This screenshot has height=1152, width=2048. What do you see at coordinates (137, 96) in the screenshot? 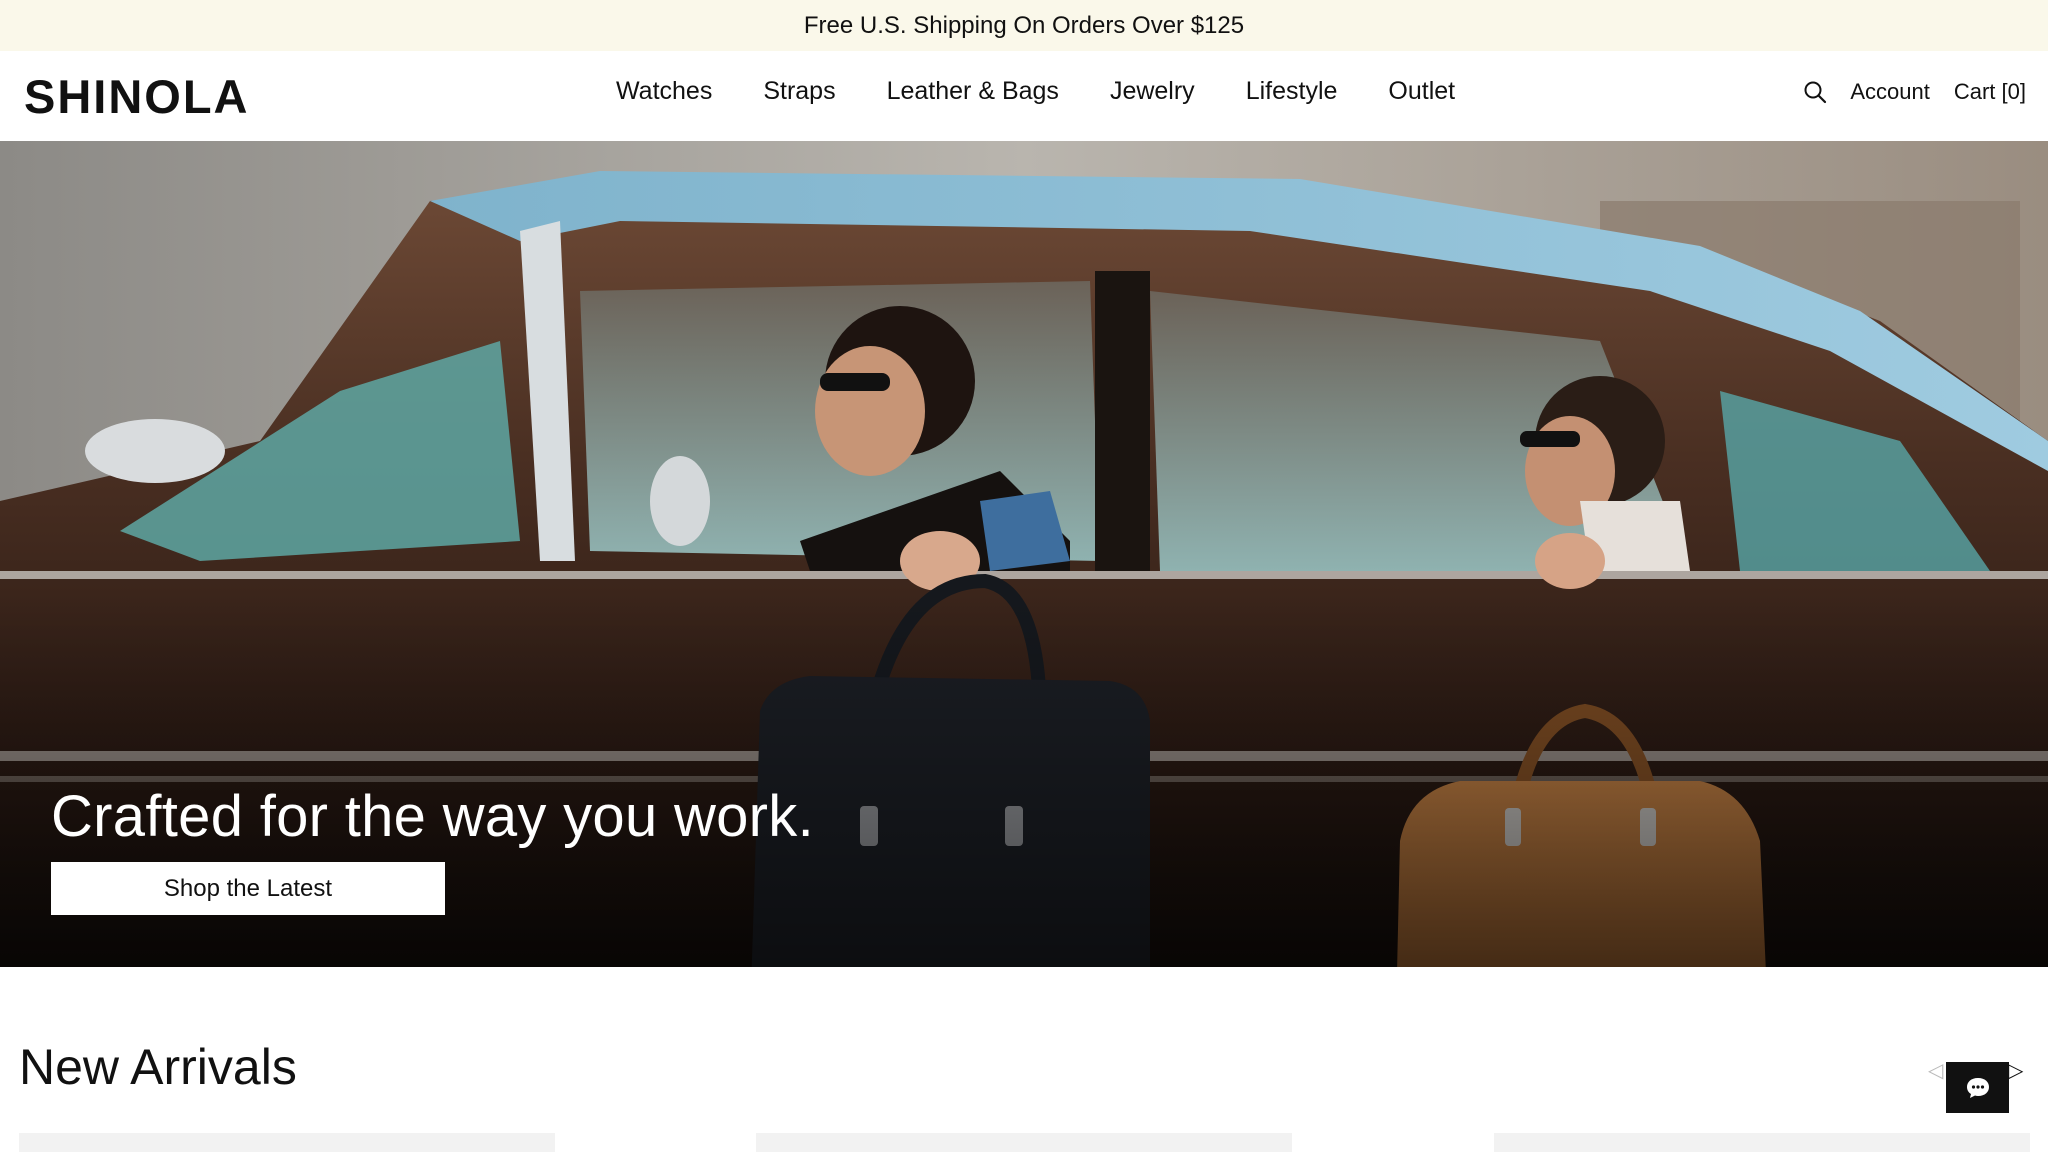
I see `logo-text: SHINOLA` at bounding box center [137, 96].